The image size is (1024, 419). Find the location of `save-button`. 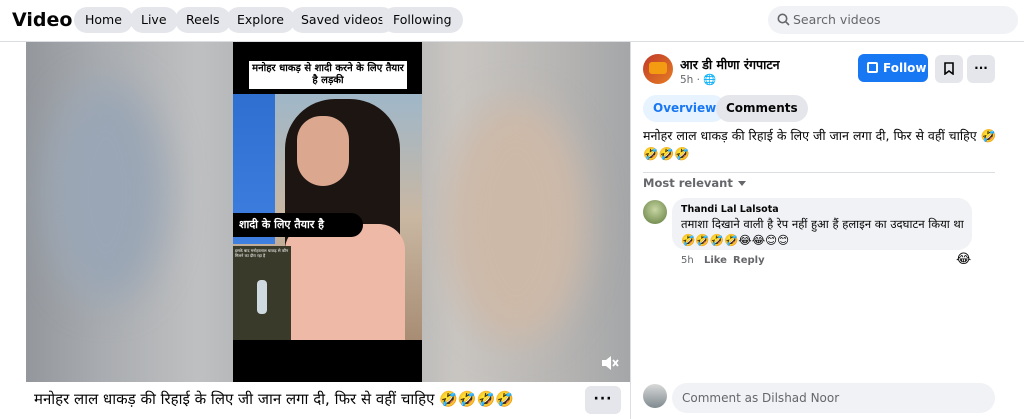

save-button is located at coordinates (949, 69).